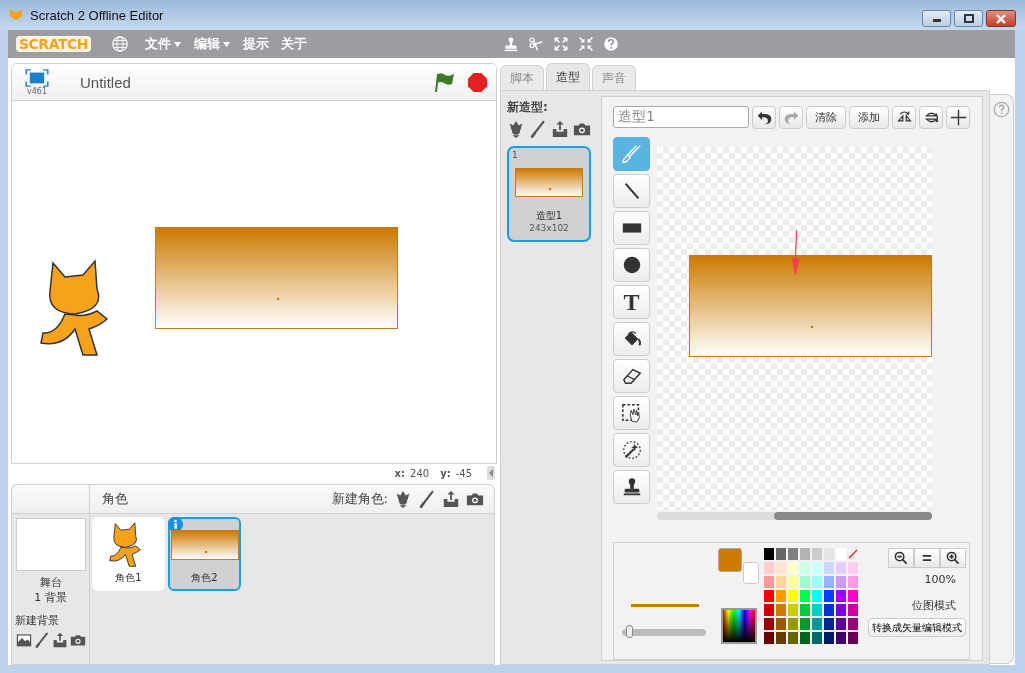 The height and width of the screenshot is (673, 1025). I want to click on eraser-tool-button, so click(631, 376).